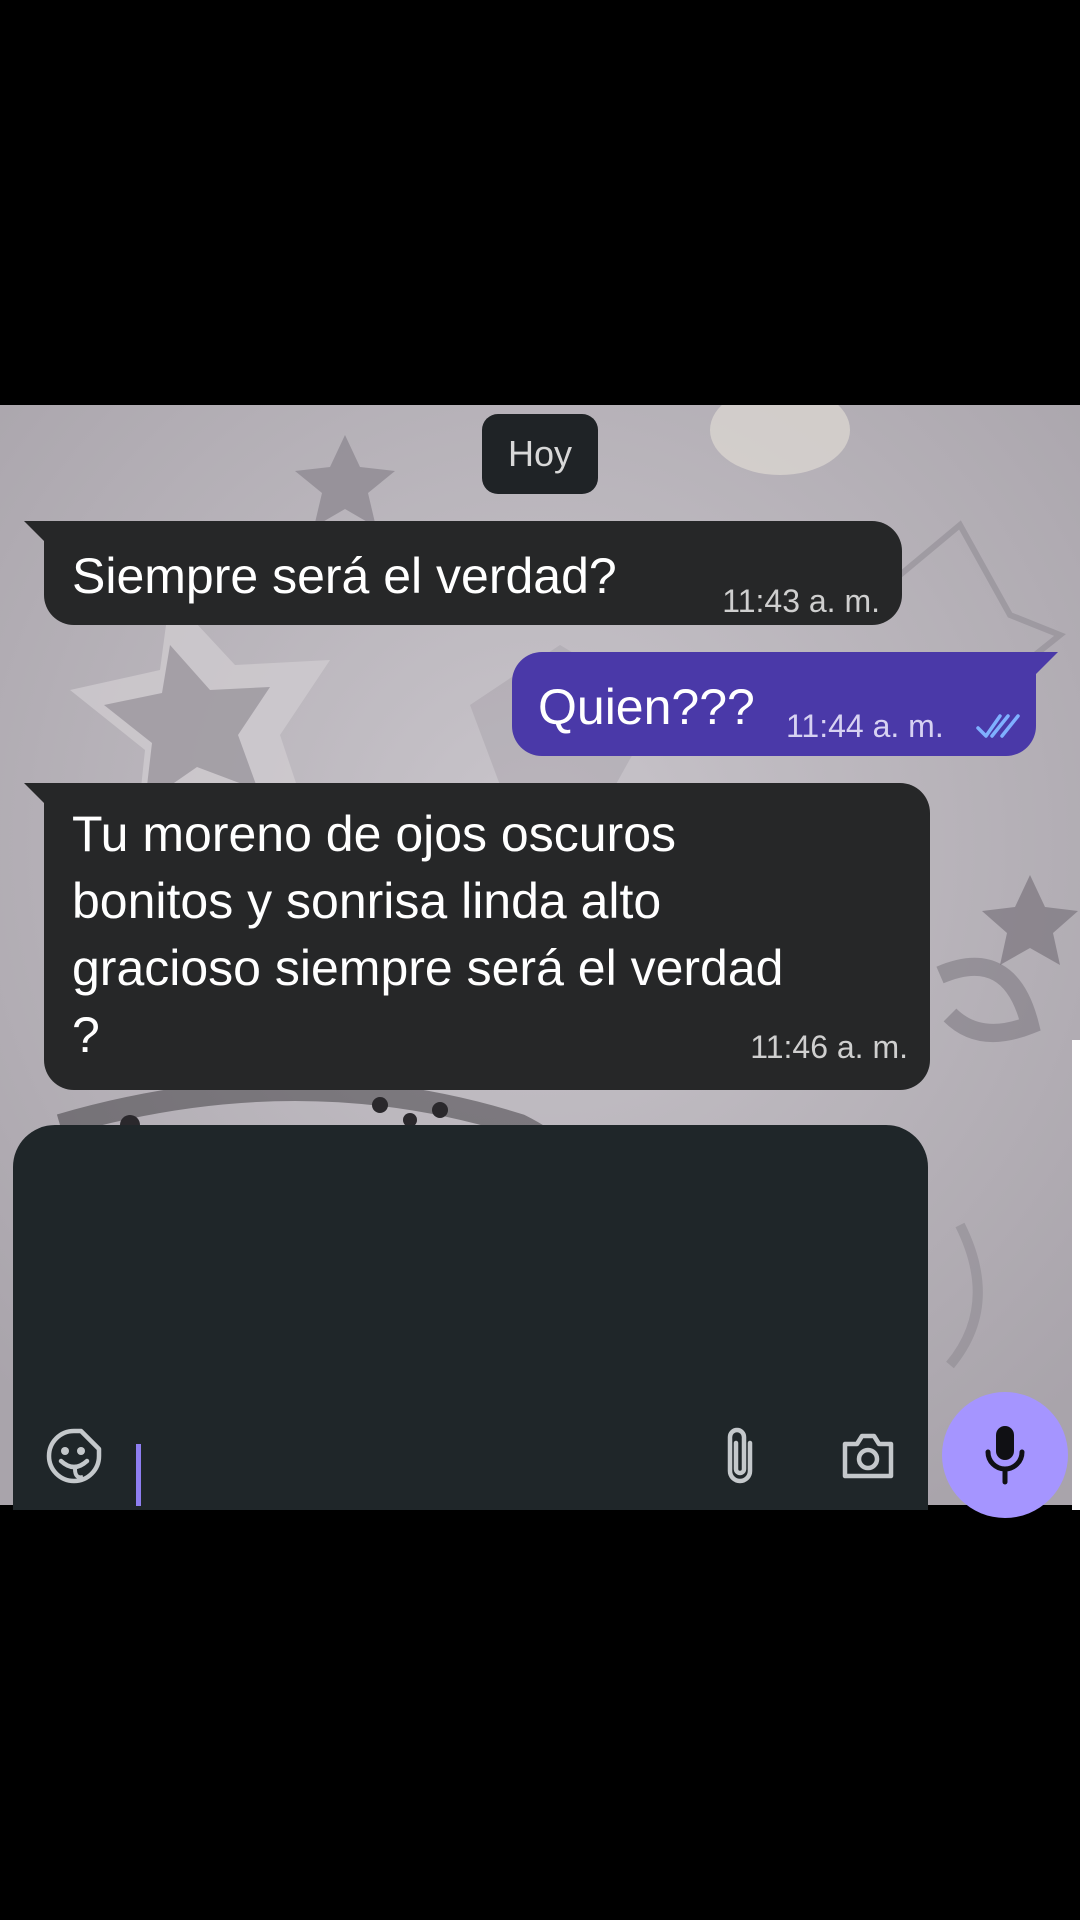  I want to click on outgoing-message: Quien??? 11:44 a. m., so click(774, 704).